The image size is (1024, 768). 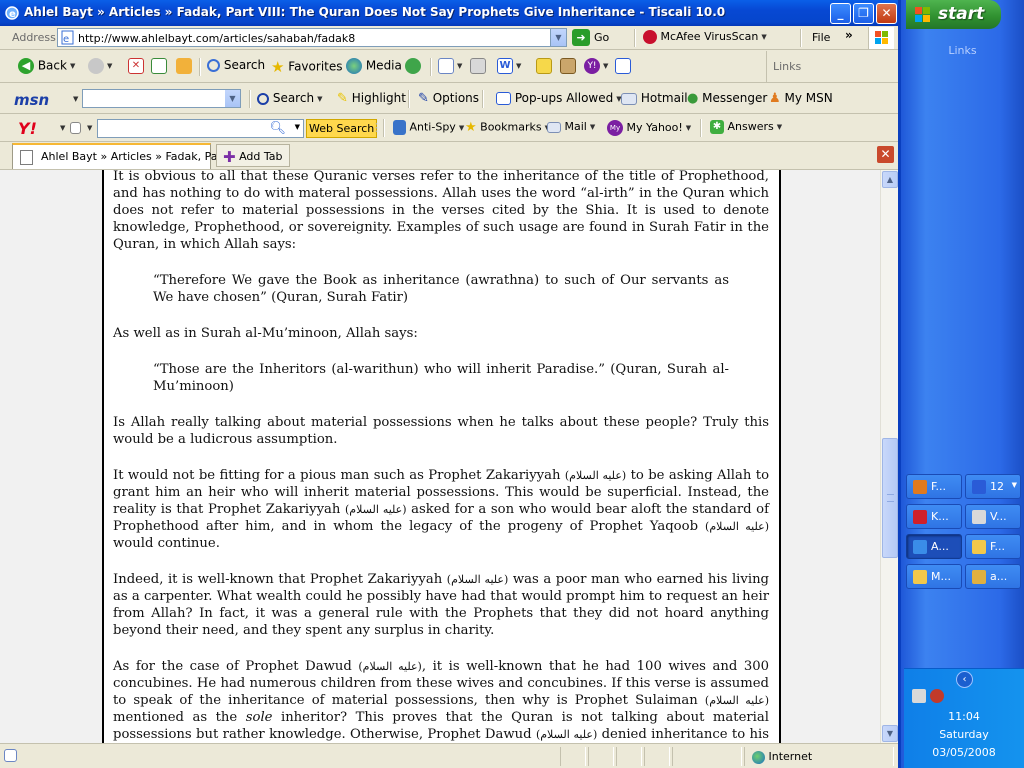 I want to click on favorites-button: ★ Favorites, so click(x=307, y=67).